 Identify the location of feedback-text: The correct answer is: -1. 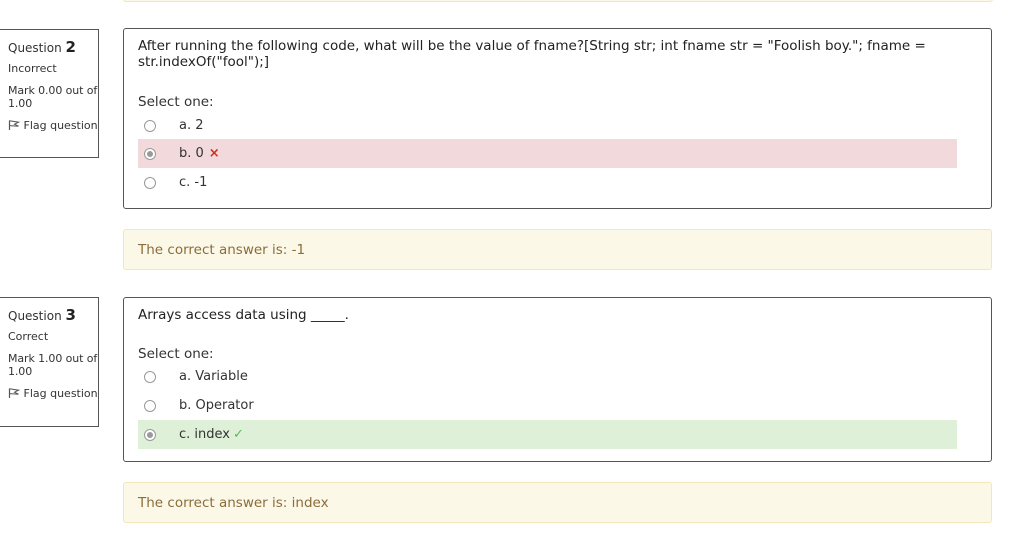
(222, 249).